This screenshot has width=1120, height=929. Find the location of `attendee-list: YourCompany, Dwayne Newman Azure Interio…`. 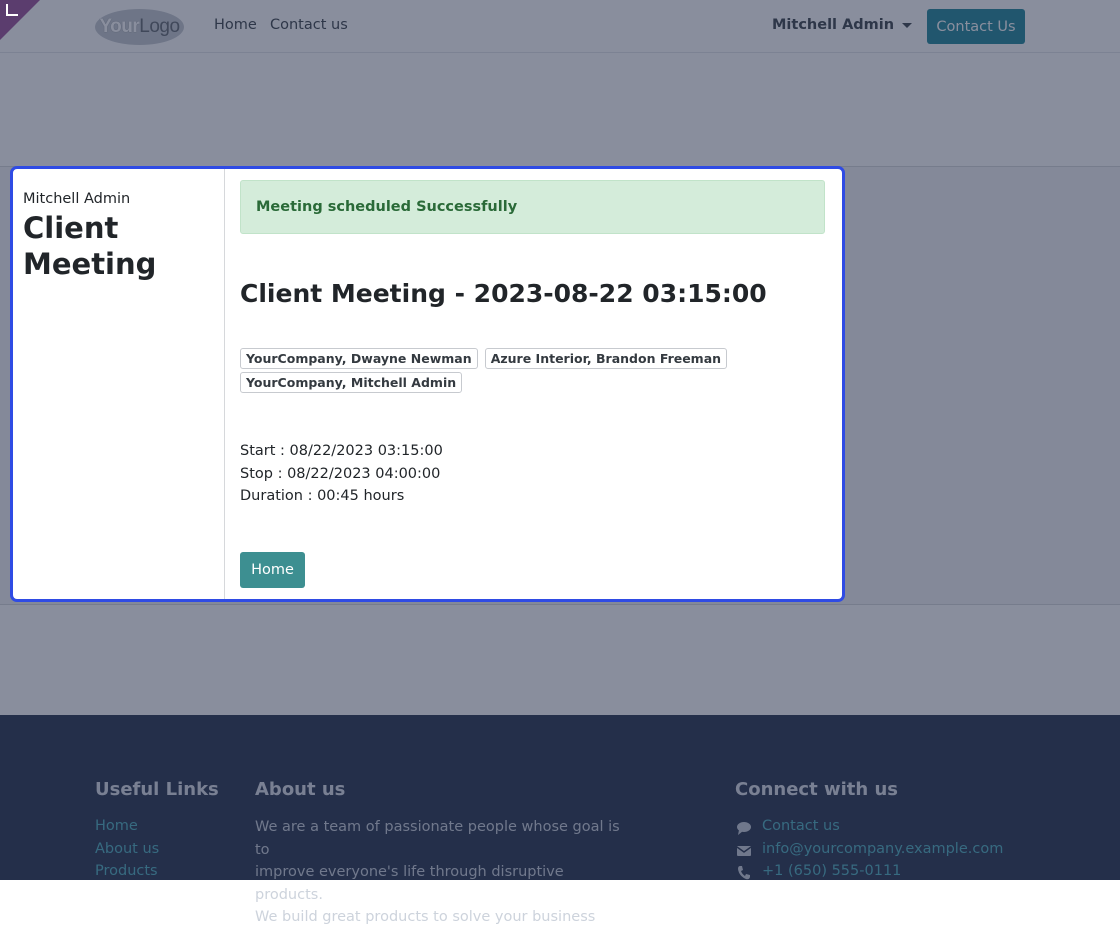

attendee-list: YourCompany, Dwayne Newman Azure Interio… is located at coordinates (490, 372).